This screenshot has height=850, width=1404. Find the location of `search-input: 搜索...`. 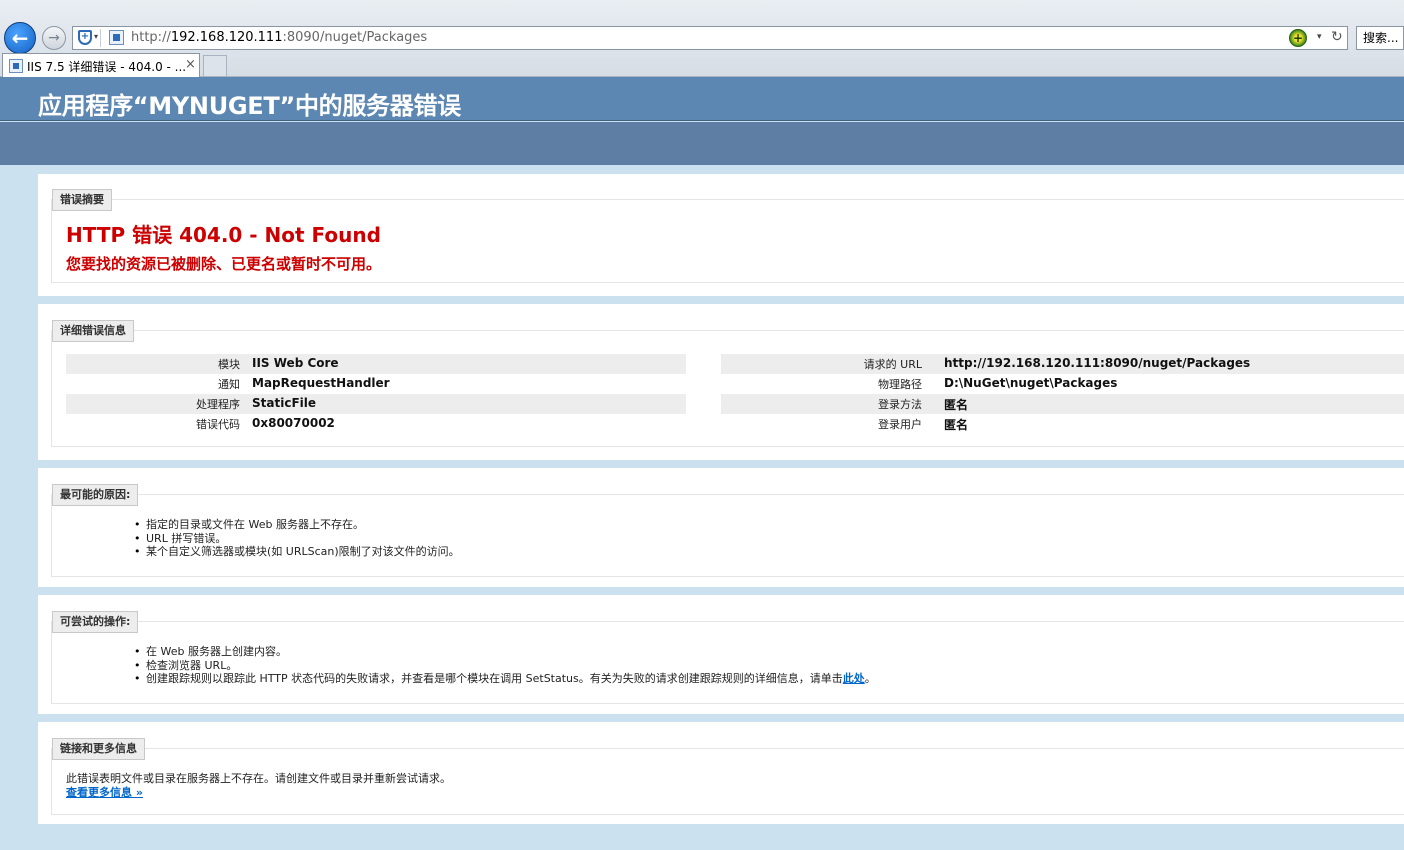

search-input: 搜索... is located at coordinates (1380, 38).